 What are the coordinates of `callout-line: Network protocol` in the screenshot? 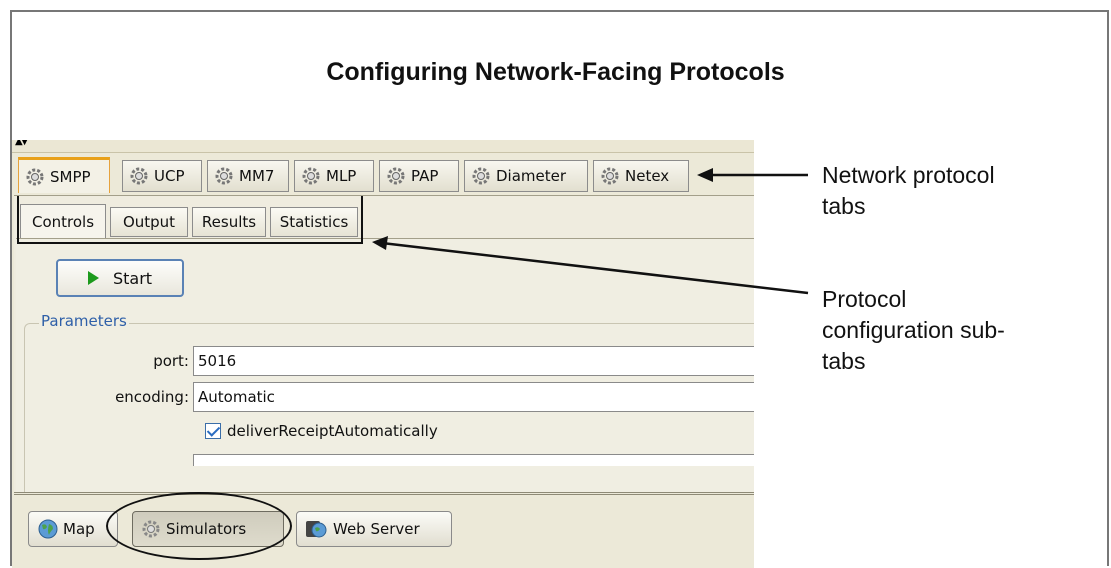 It's located at (908, 175).